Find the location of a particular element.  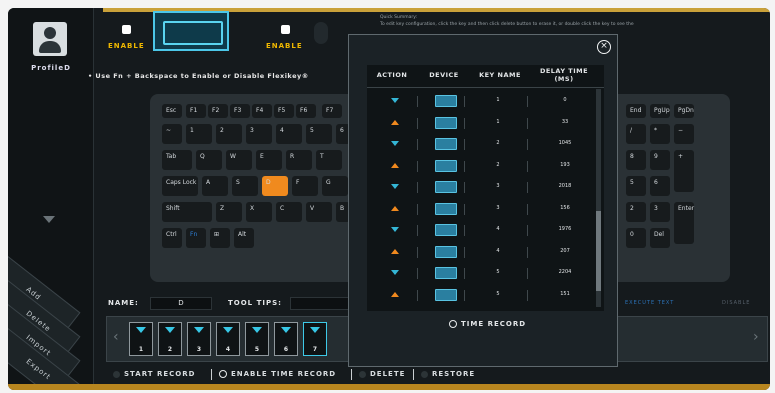

table-row: 2 193 is located at coordinates (480, 166).